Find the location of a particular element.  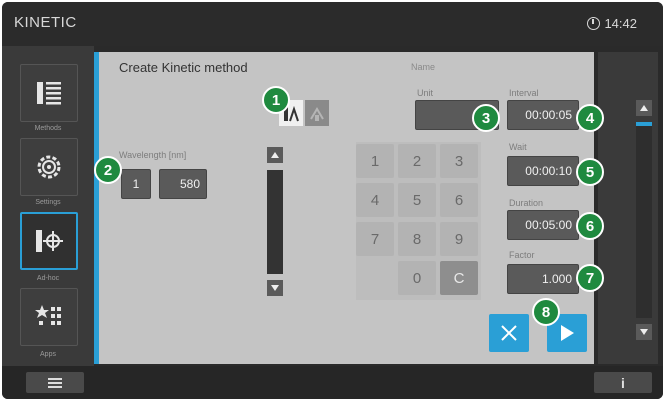

key-7: 7 is located at coordinates (375, 239).